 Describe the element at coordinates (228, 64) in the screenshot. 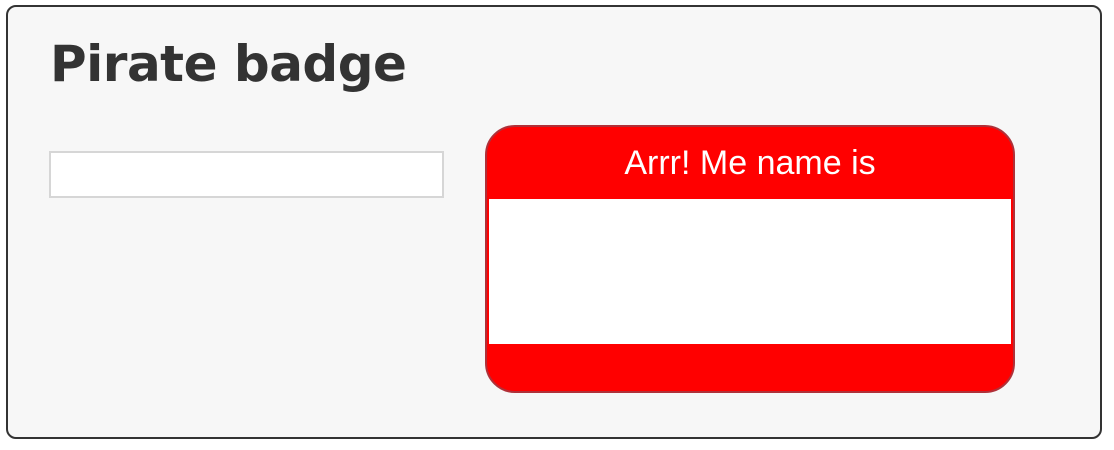

I see `page-title: Pirate badge` at that location.